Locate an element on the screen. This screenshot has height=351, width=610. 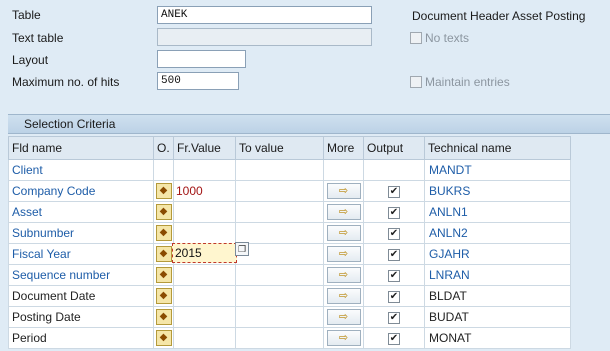
technical-name: ANLN1 is located at coordinates (497, 212).